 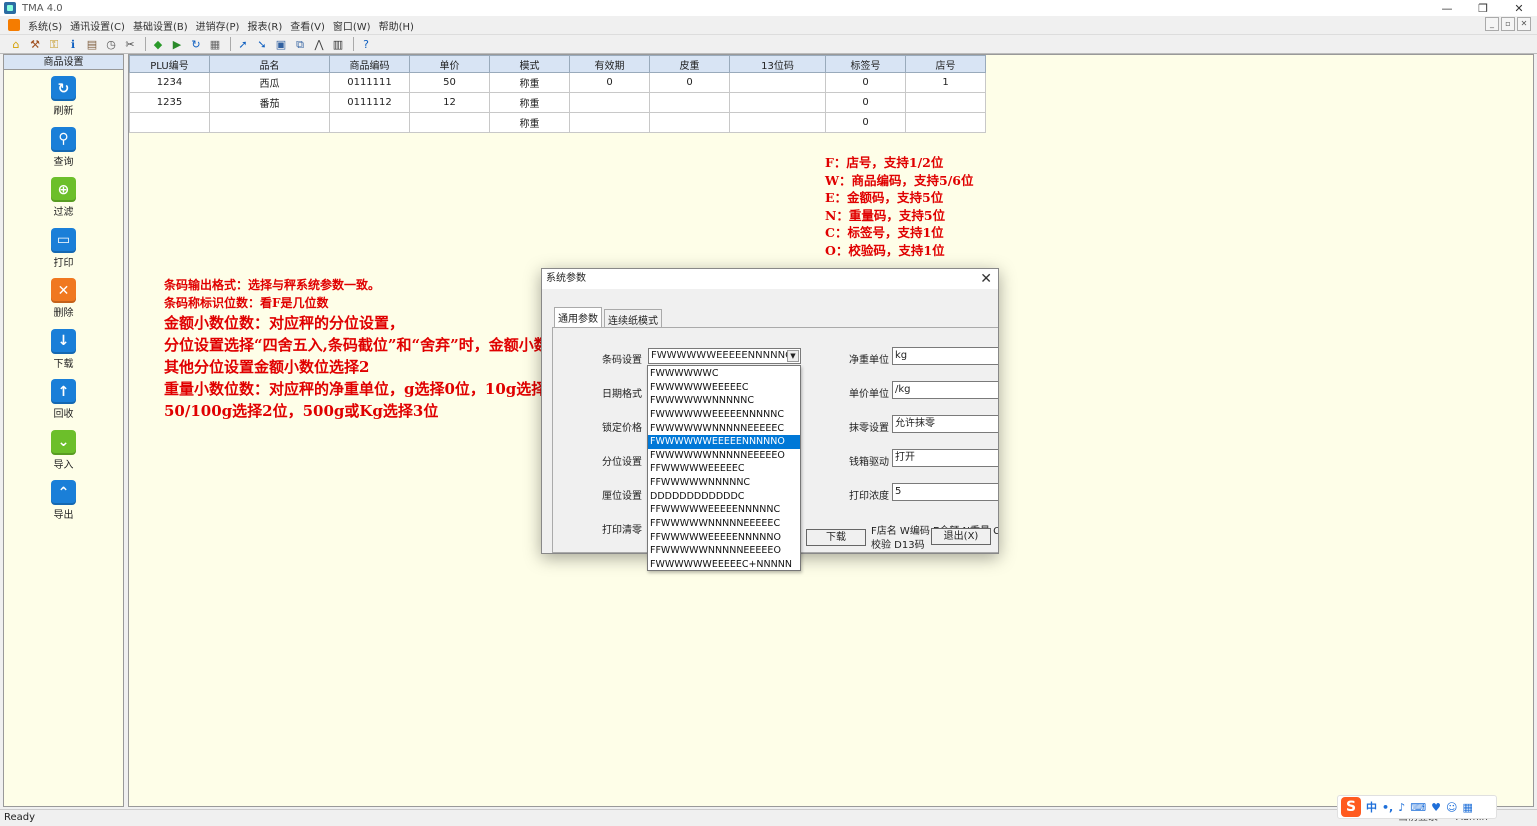 I want to click on app-menu-icon, so click(x=14, y=25).